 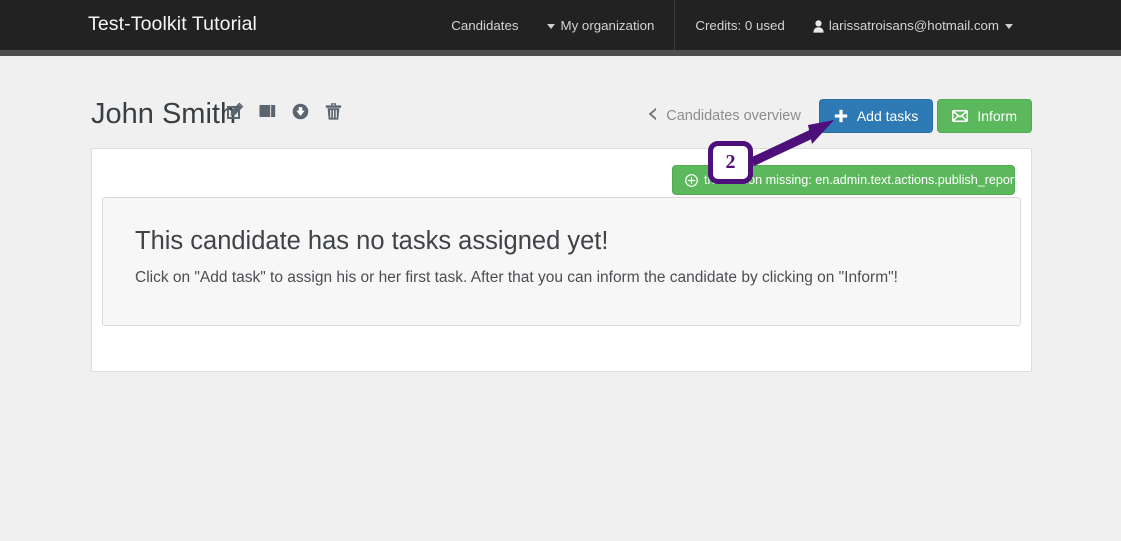 I want to click on add-tasks-button: Add tasks, so click(x=876, y=116).